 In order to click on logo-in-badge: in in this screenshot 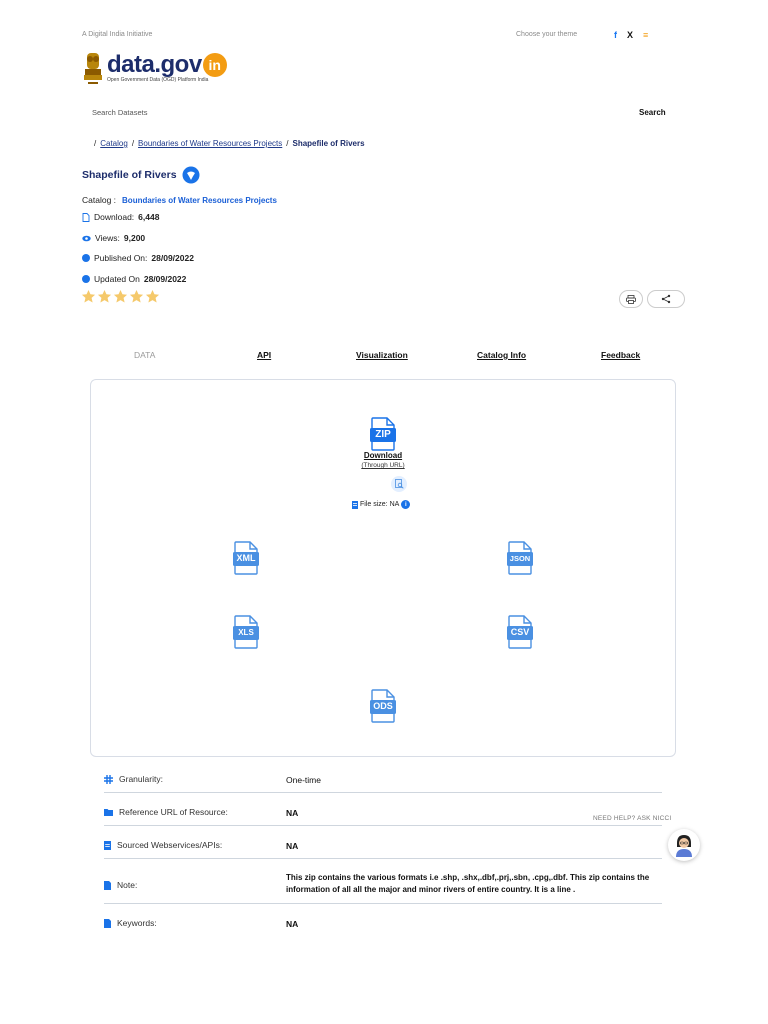, I will do `click(214, 65)`.